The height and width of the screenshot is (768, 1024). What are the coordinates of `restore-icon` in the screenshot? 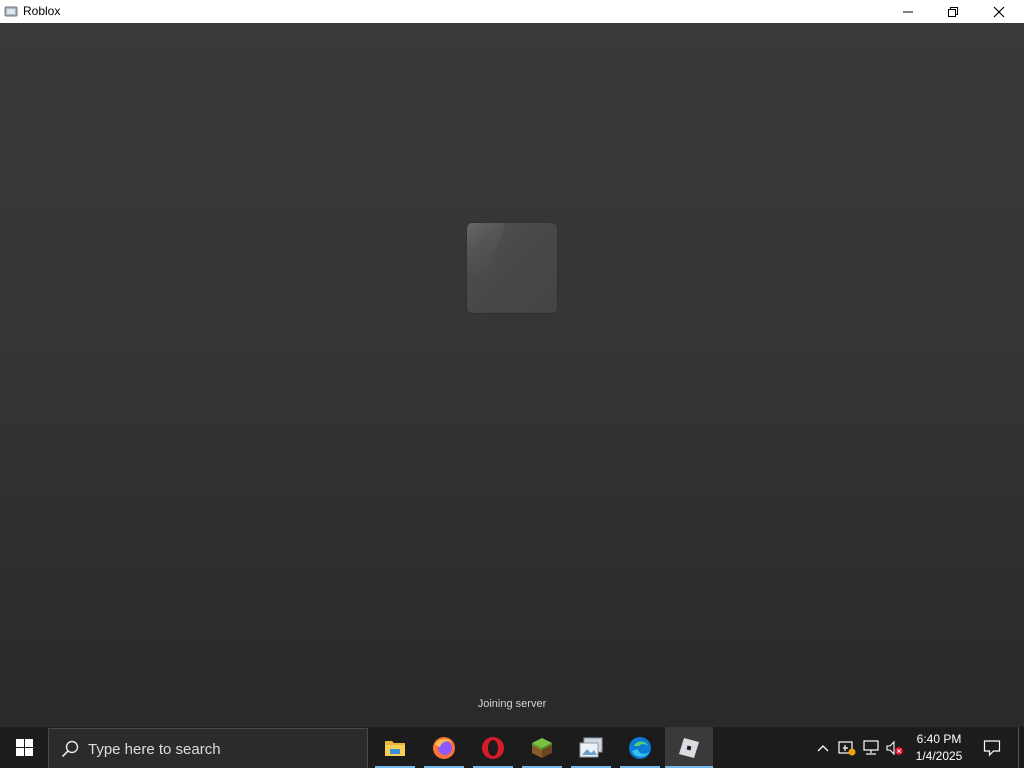 It's located at (953, 11).